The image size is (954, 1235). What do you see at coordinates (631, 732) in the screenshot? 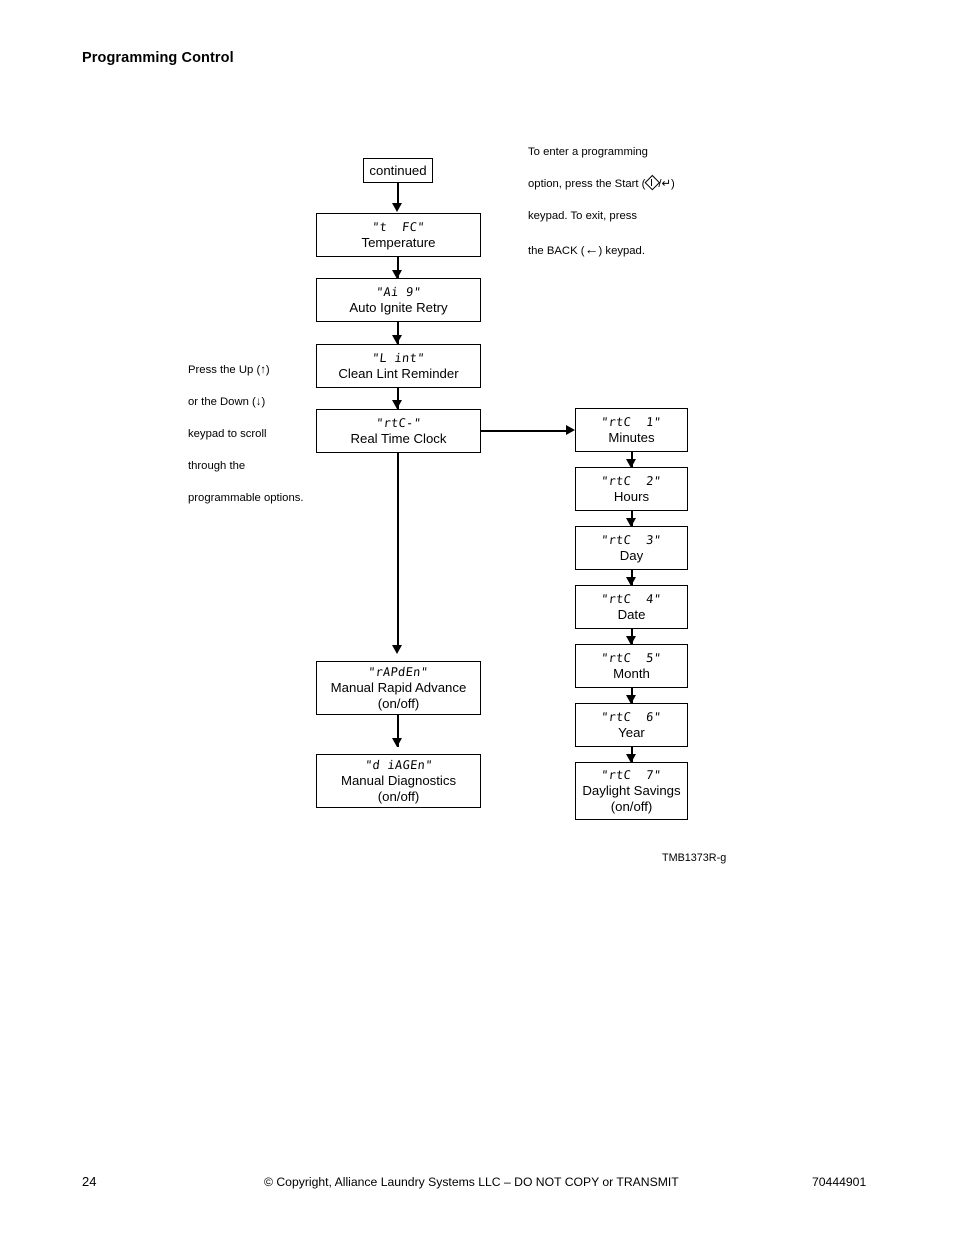
I see `node-rtc-year-label: Year` at bounding box center [631, 732].